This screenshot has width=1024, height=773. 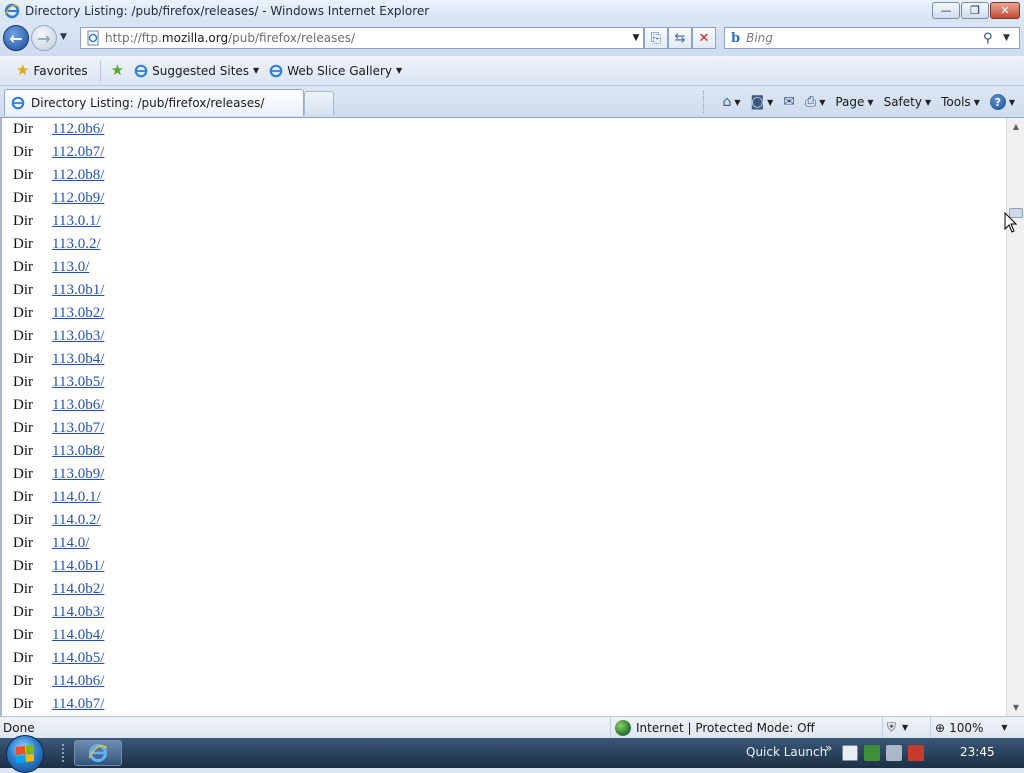 What do you see at coordinates (762, 102) in the screenshot?
I see `feeds-button: ◙ ▼` at bounding box center [762, 102].